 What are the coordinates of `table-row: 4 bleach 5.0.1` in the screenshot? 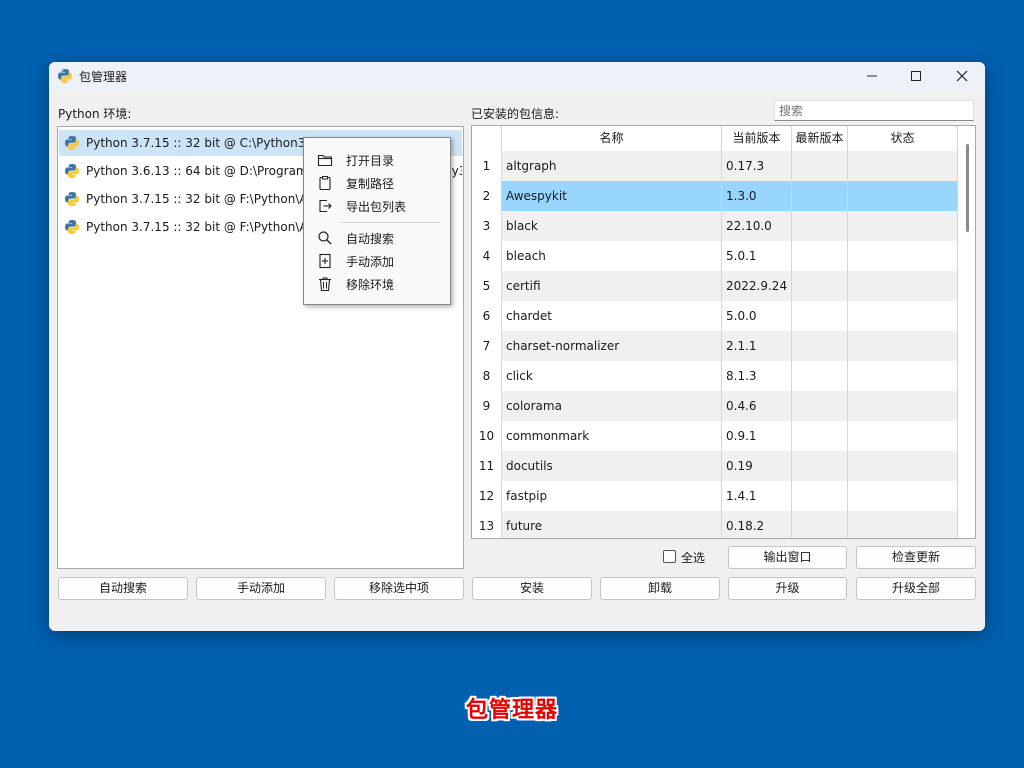 It's located at (715, 256).